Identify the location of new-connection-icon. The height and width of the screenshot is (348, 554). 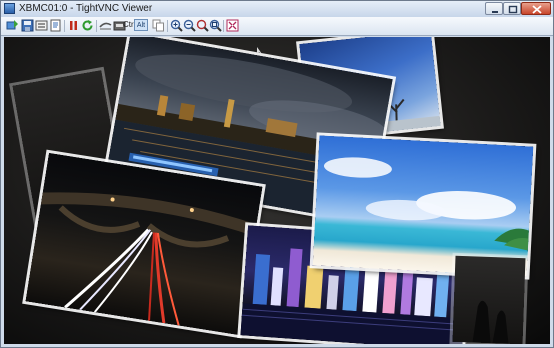
(12, 25).